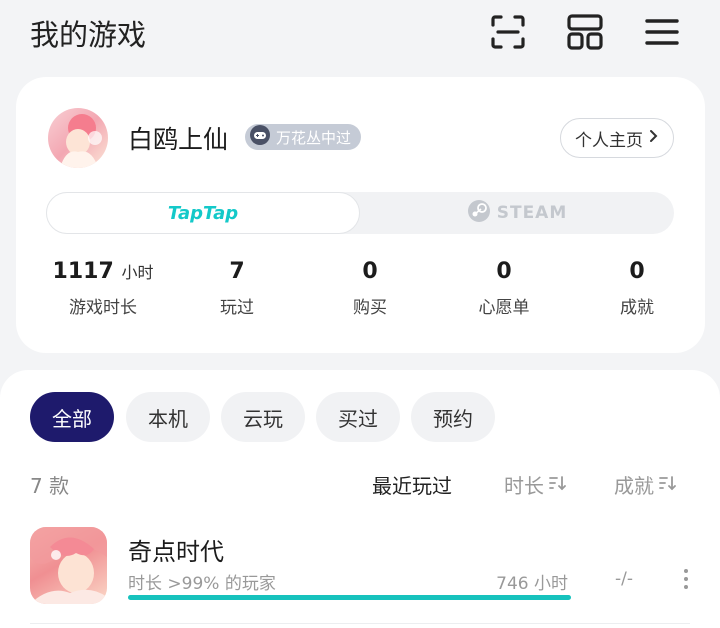  What do you see at coordinates (202, 584) in the screenshot?
I see `game-playtime-rank: 时长 >99% 的玩家` at bounding box center [202, 584].